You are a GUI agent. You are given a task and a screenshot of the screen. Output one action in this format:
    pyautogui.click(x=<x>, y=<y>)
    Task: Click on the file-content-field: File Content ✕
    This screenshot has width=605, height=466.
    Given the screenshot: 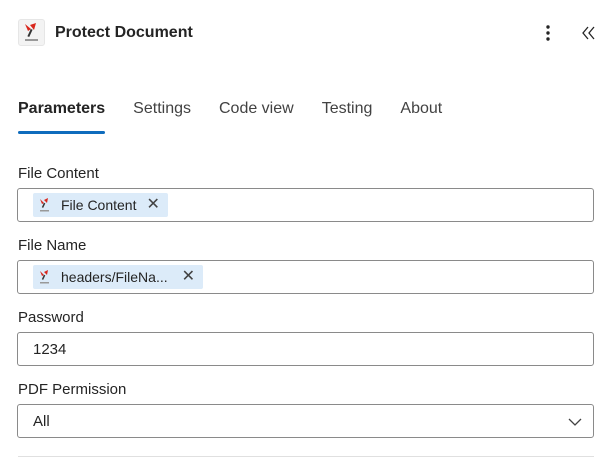 What is the action you would take?
    pyautogui.click(x=305, y=205)
    